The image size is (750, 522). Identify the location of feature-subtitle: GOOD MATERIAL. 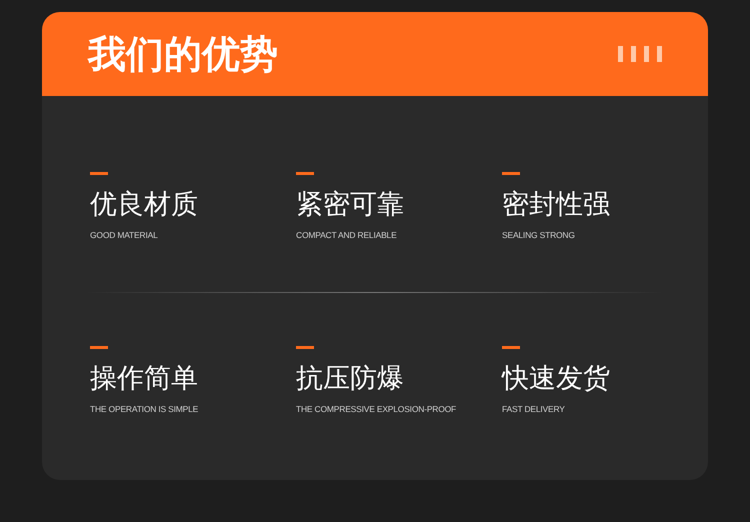
(124, 235).